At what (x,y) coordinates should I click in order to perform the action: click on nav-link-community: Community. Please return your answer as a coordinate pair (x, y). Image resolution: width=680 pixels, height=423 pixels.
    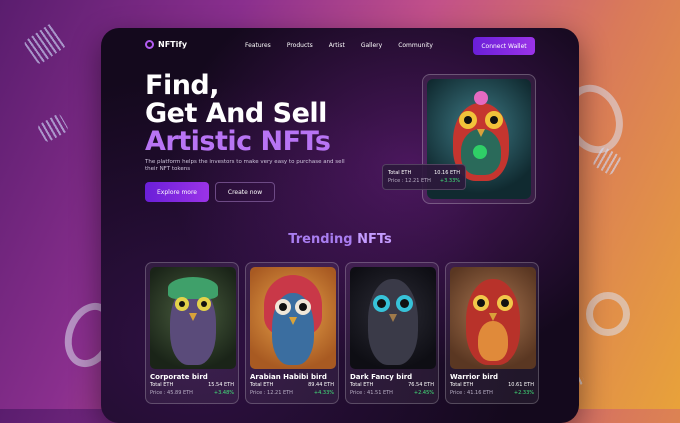
    Looking at the image, I should click on (415, 45).